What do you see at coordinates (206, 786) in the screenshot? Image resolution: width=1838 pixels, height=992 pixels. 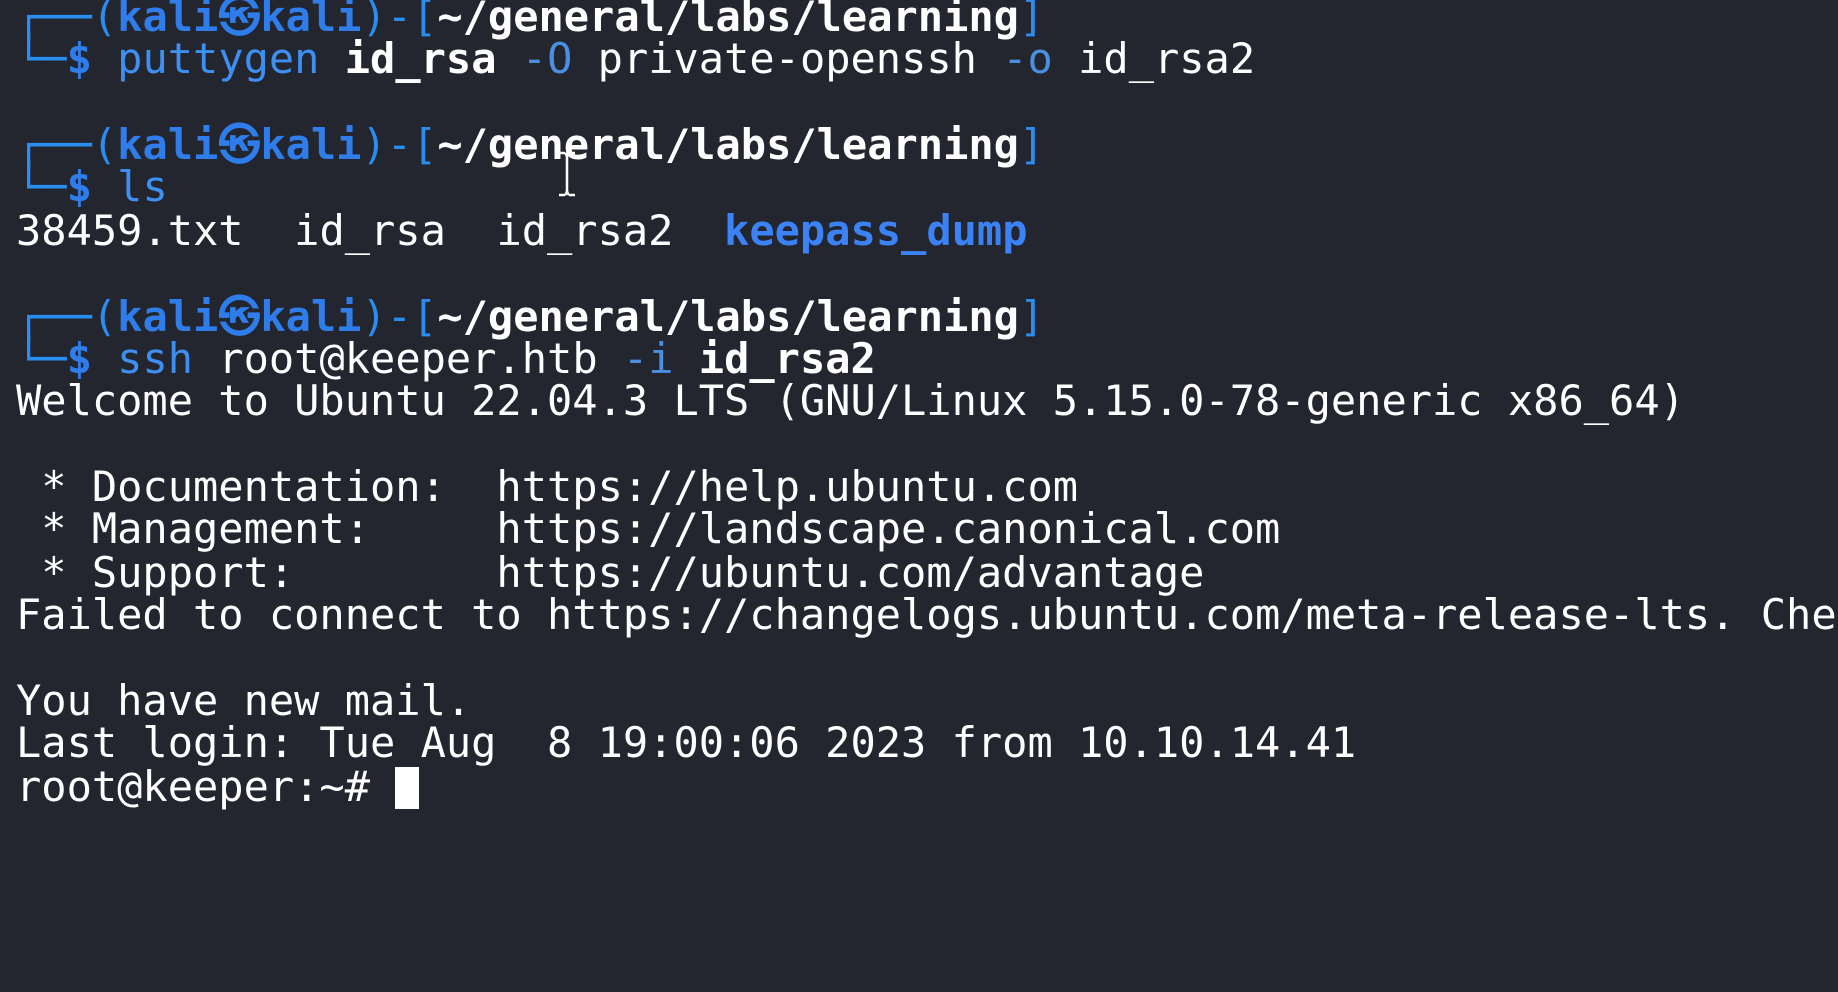 I see `root-prompt: root@keeper:~#` at bounding box center [206, 786].